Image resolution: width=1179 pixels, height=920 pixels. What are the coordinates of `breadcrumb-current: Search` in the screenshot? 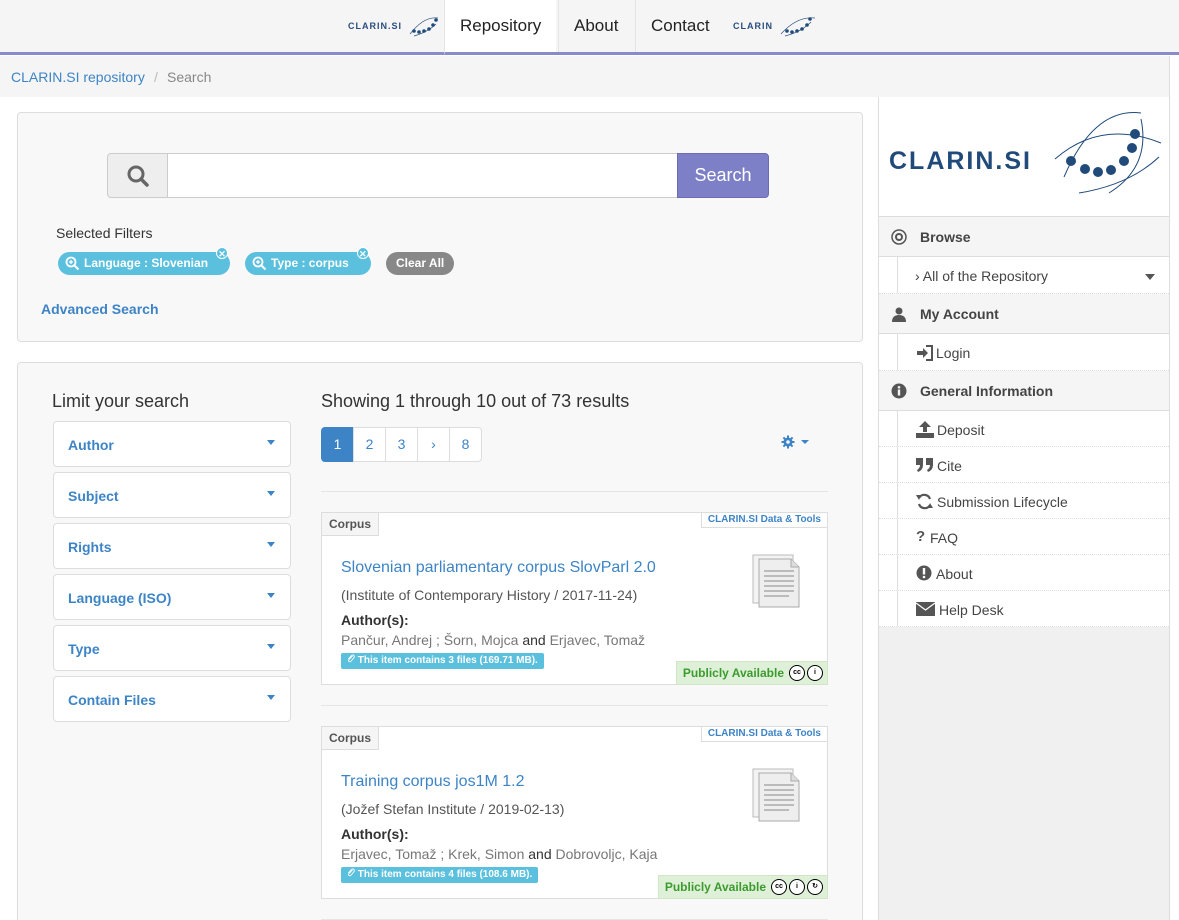 It's located at (189, 77).